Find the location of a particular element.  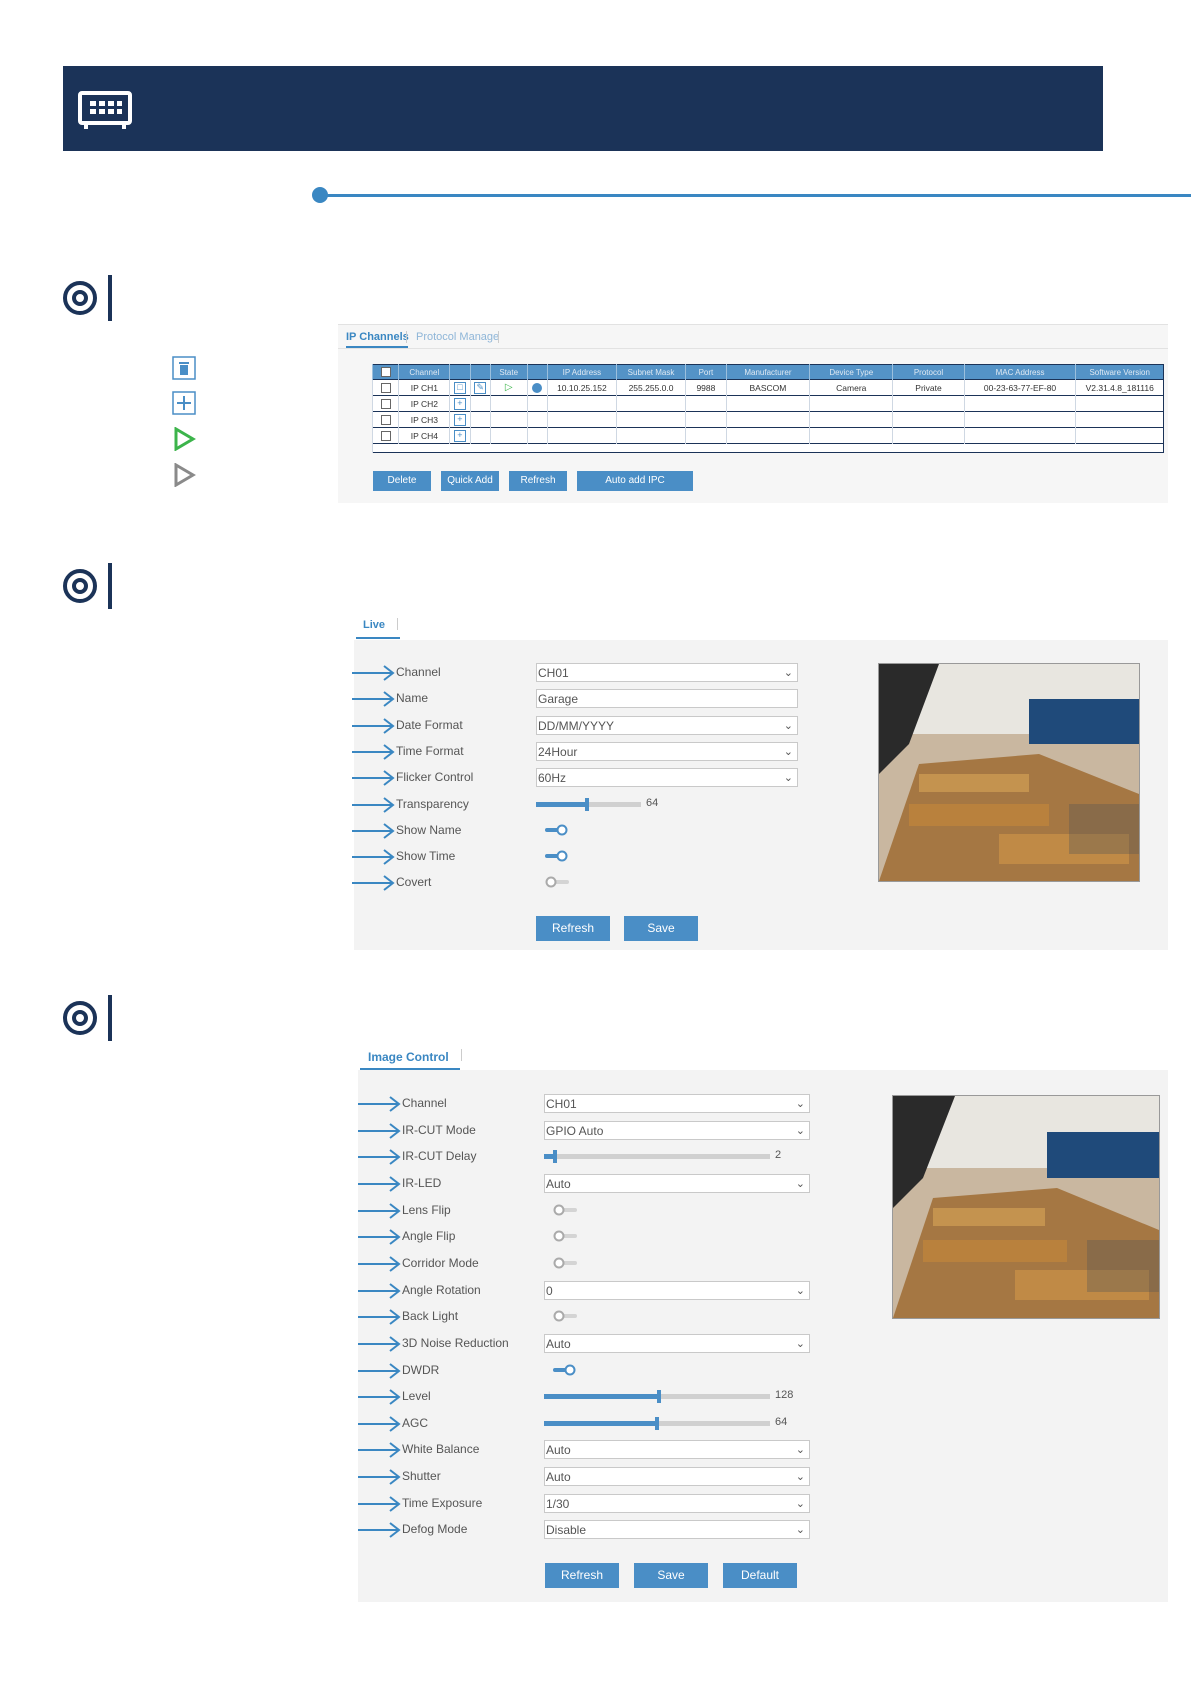

flicker-select: 60Hz ⌄ is located at coordinates (667, 778).